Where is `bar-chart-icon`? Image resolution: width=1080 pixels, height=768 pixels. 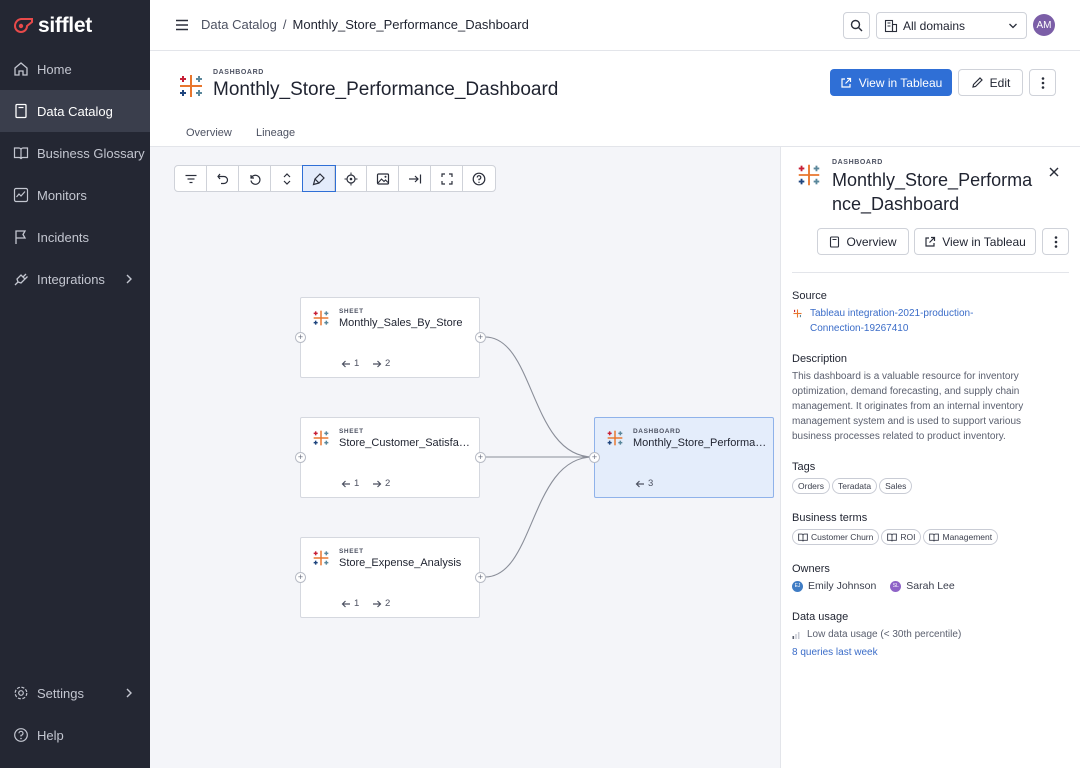 bar-chart-icon is located at coordinates (796, 635).